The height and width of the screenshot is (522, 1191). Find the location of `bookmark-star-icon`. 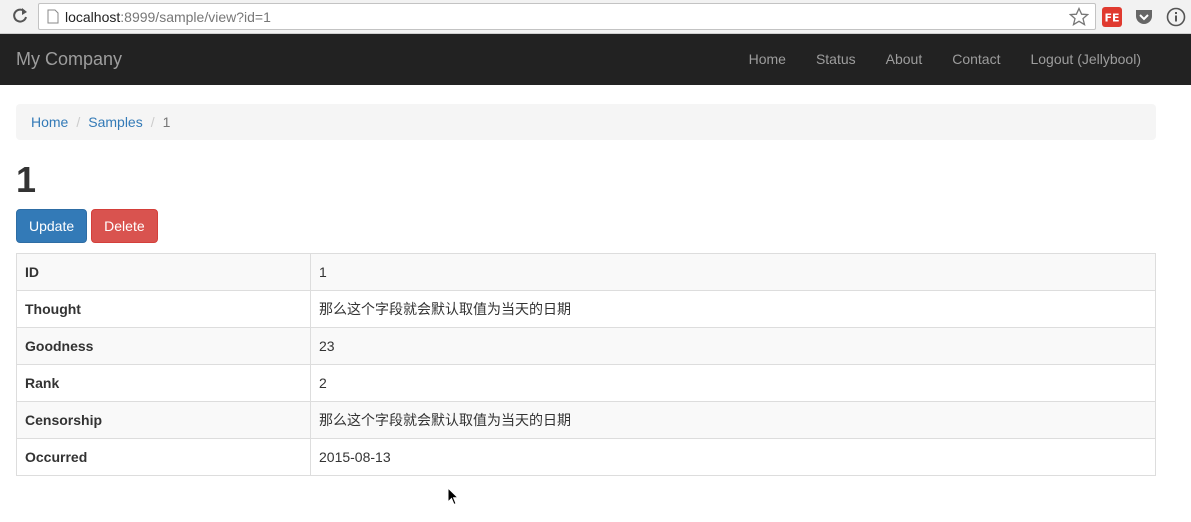

bookmark-star-icon is located at coordinates (1079, 17).